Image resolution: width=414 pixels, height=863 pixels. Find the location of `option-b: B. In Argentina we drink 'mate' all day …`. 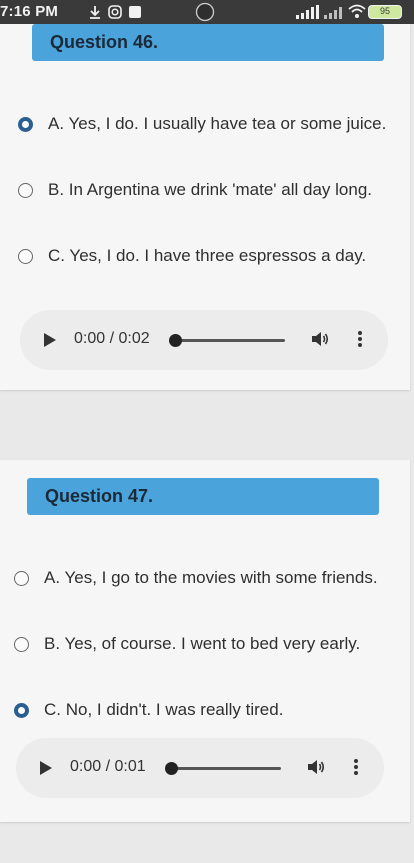

option-b: B. In Argentina we drink 'mate' all day … is located at coordinates (203, 190).